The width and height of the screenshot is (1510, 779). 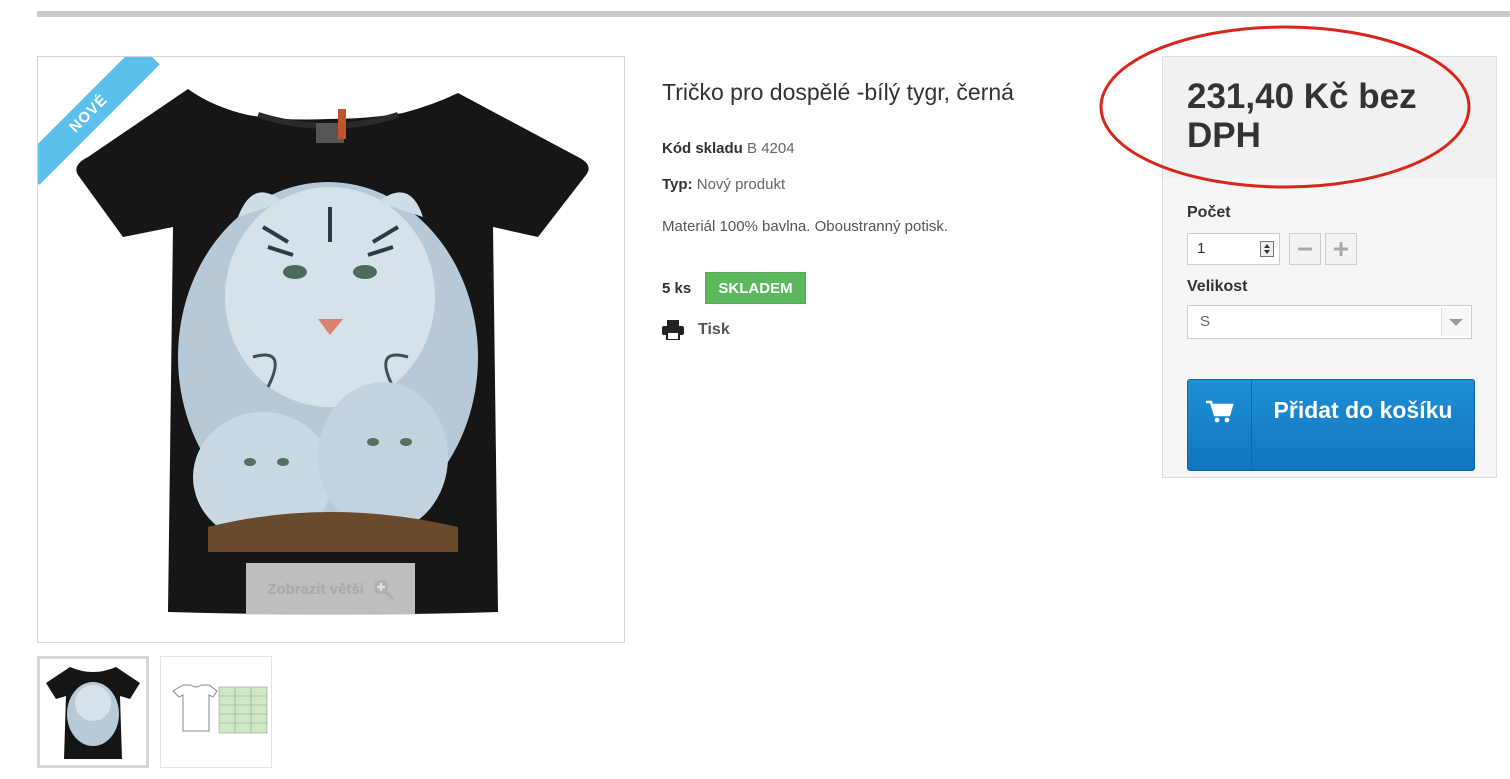 What do you see at coordinates (1331, 425) in the screenshot?
I see `add-to-cart-button: Přidat do košíku` at bounding box center [1331, 425].